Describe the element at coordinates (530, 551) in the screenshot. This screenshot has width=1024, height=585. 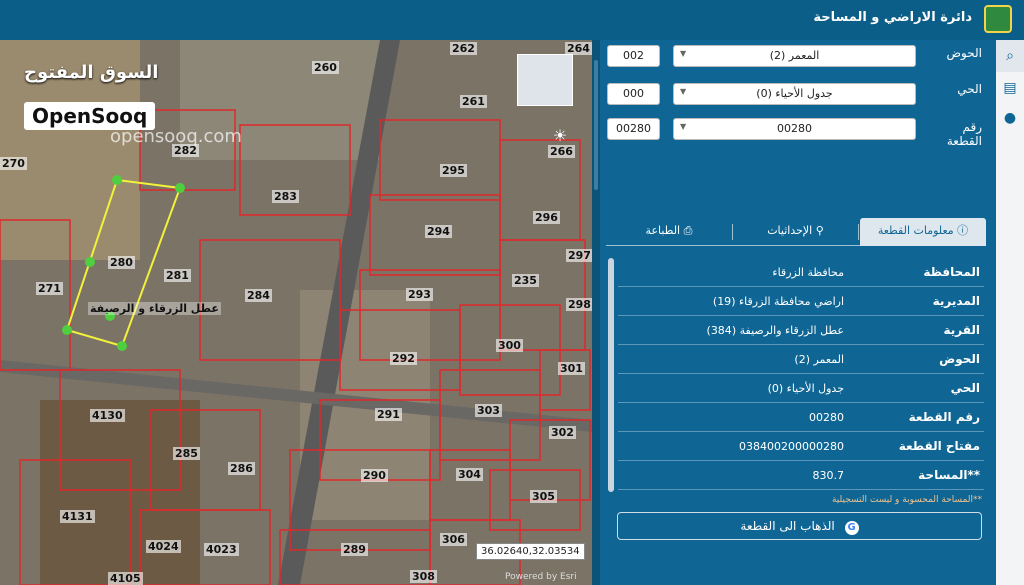
I see `coordinate-readout: 36.02640,32.03534` at that location.